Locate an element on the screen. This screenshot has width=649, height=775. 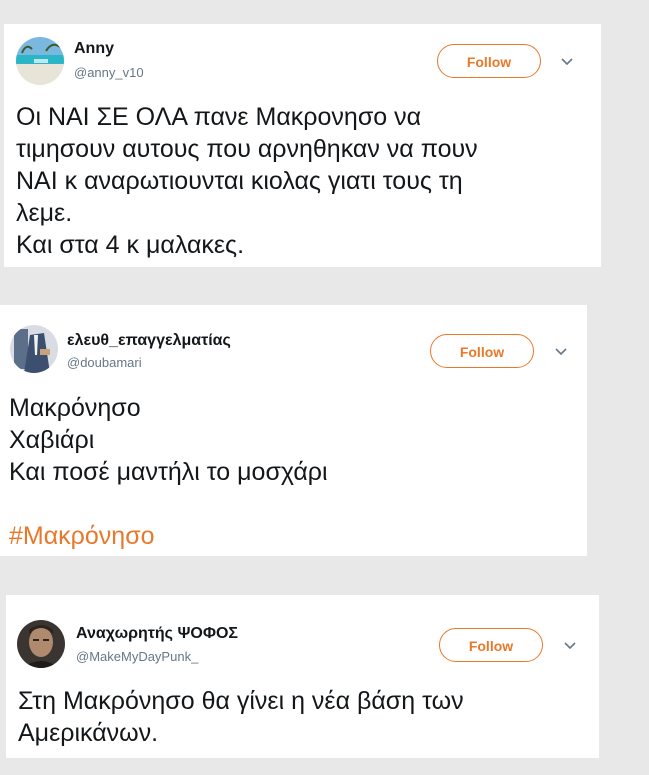
tweet-text-line: τιμησουν αυτους που αρνηθηκαν να πουν is located at coordinates (247, 149).